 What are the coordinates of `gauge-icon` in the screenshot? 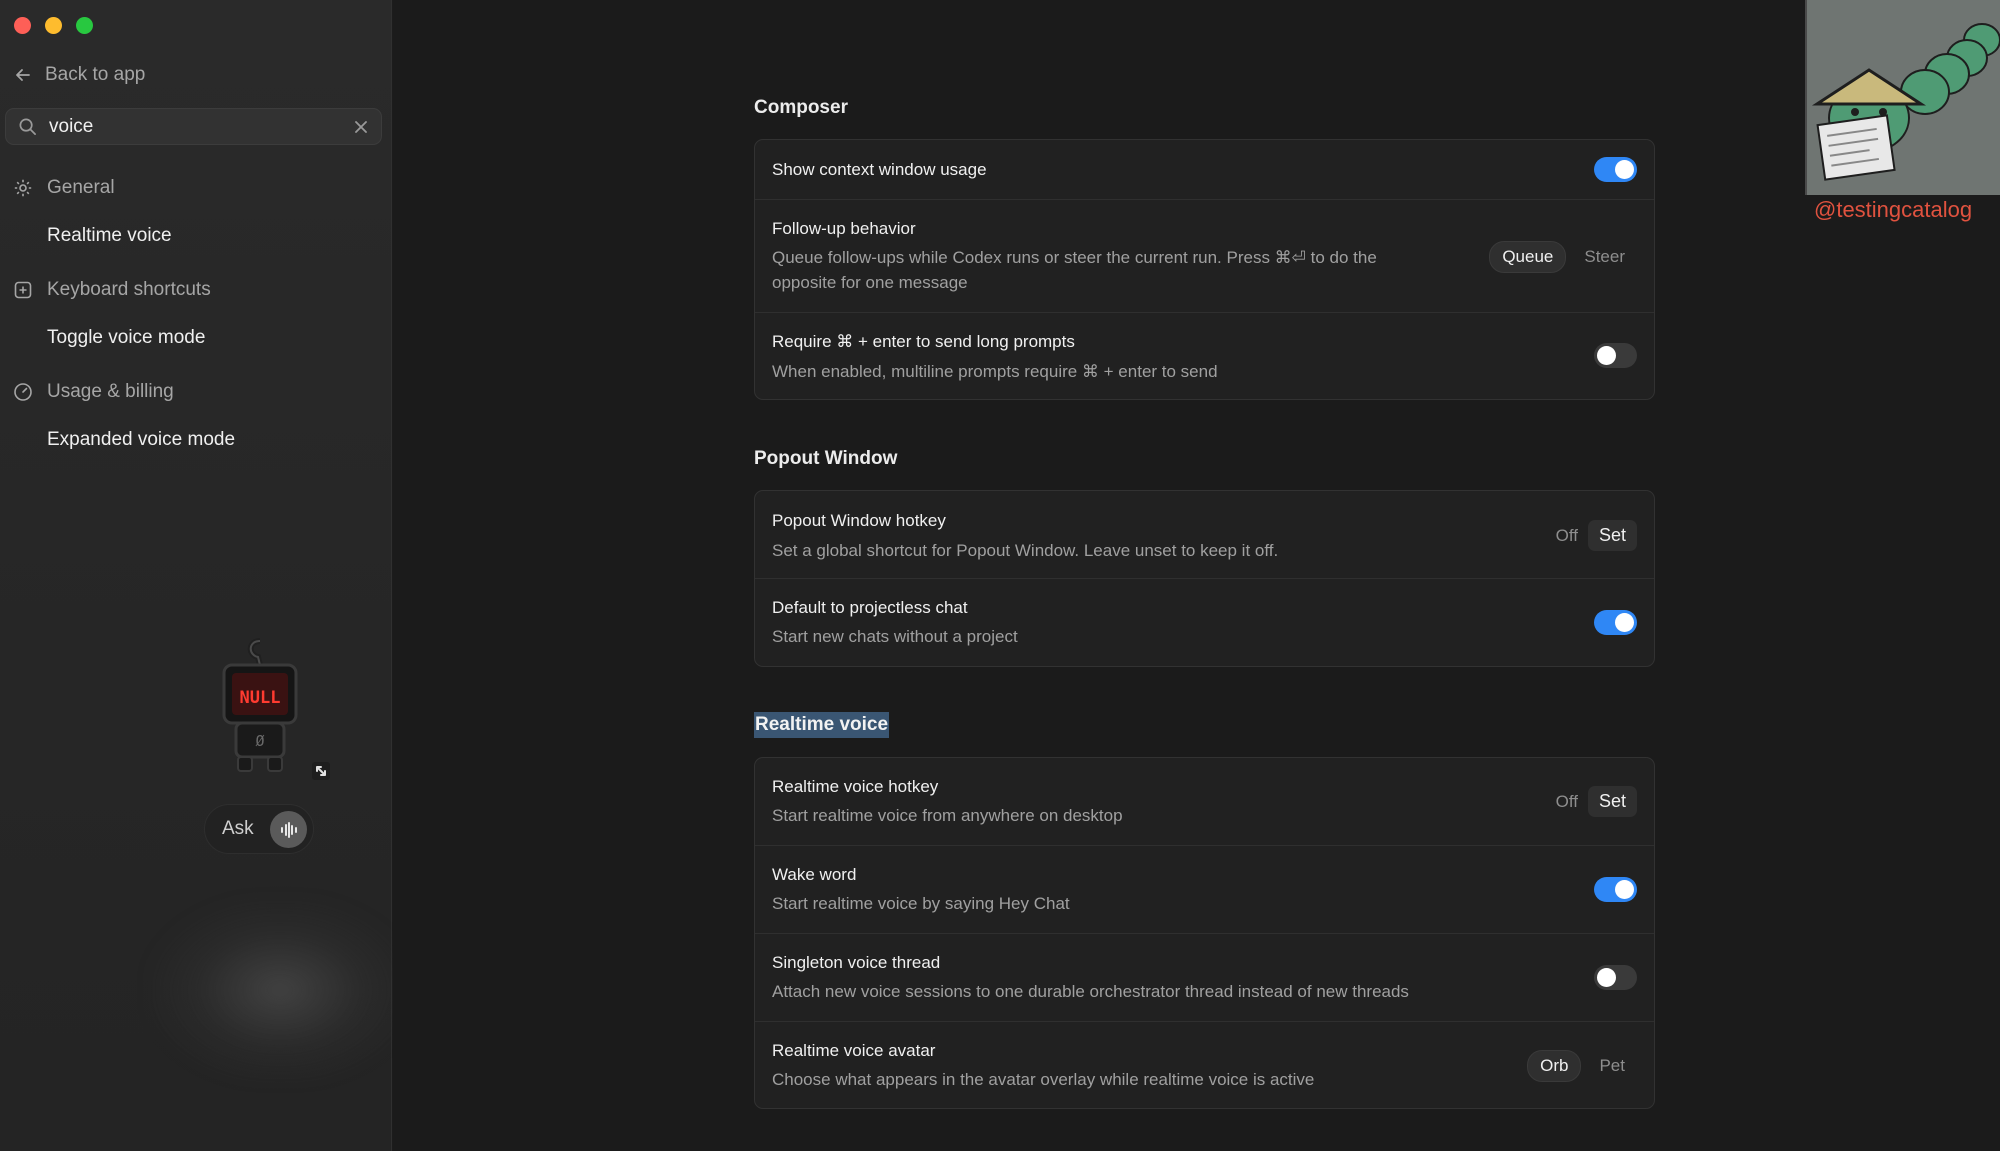 It's located at (23, 392).